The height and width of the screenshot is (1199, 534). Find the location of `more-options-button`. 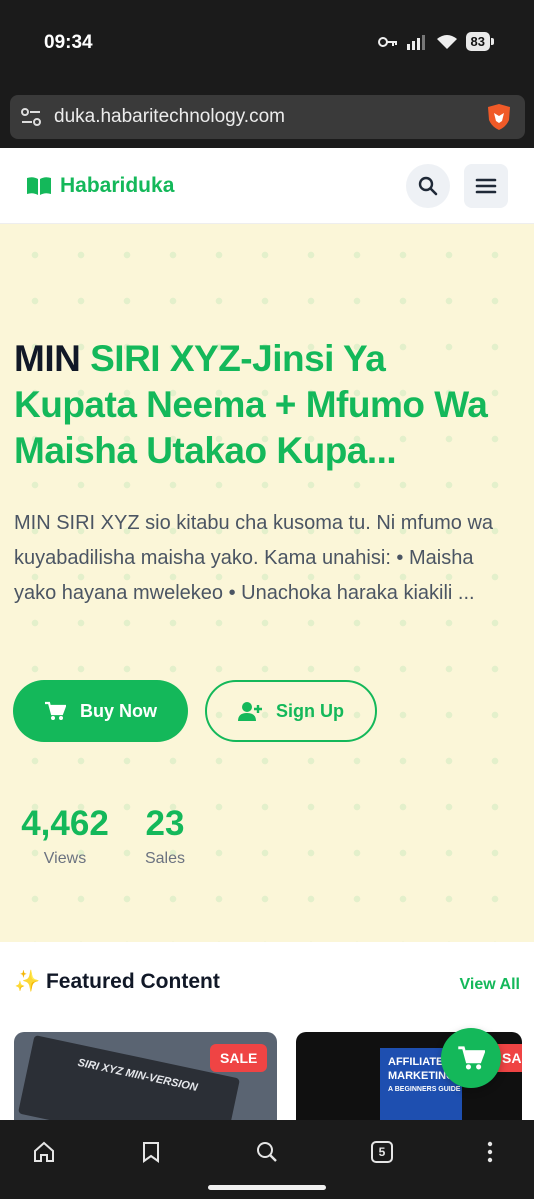

more-options-button is located at coordinates (490, 1152).